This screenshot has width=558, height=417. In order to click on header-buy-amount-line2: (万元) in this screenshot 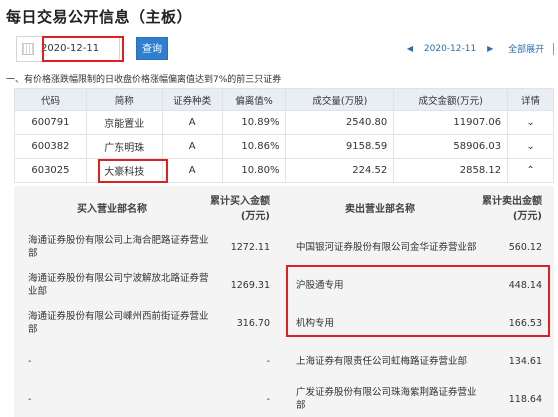, I will do `click(255, 216)`.